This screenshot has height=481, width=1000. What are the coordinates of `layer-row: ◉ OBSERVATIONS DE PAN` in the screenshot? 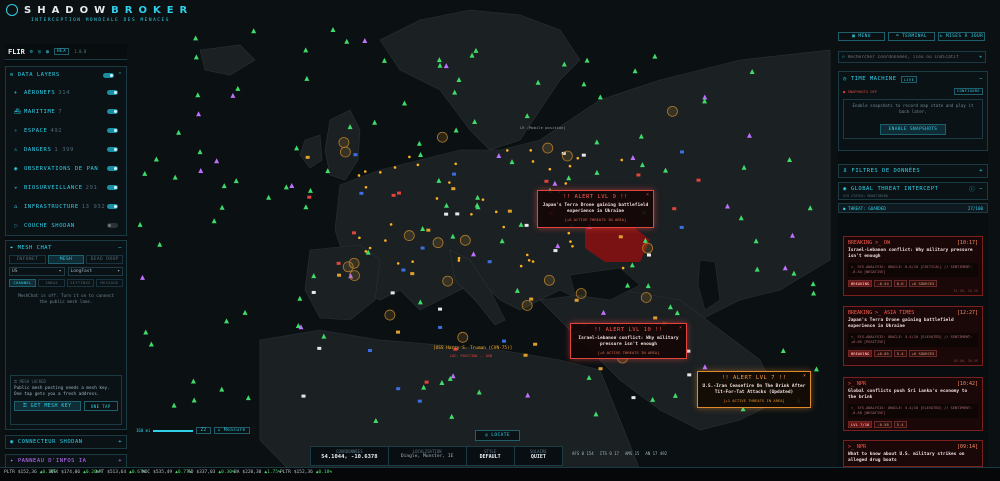 It's located at (66, 168).